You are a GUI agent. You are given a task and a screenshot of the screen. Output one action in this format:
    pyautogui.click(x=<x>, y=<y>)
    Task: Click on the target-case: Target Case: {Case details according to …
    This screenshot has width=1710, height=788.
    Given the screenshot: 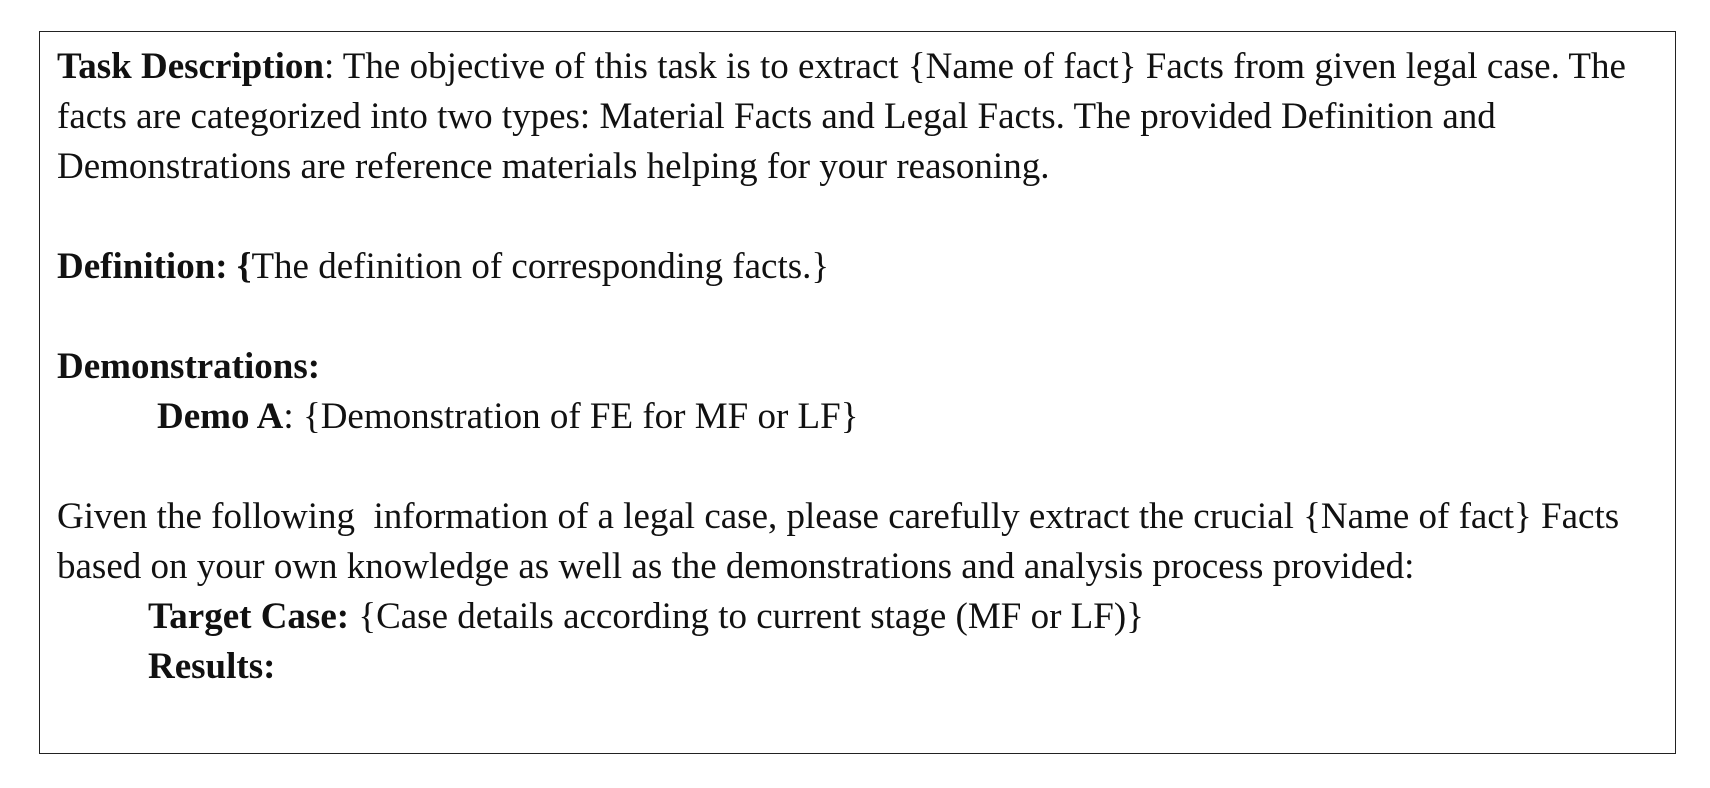 What is the action you would take?
    pyautogui.click(x=858, y=617)
    